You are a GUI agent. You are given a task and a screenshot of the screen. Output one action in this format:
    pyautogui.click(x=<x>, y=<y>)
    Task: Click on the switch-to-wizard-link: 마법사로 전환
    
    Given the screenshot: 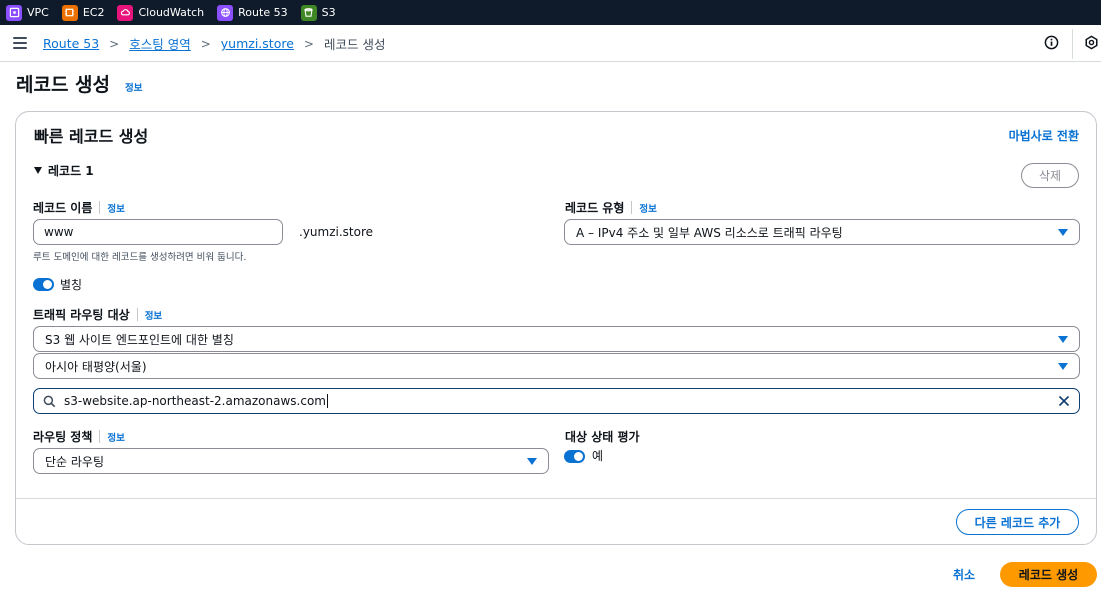 What is the action you would take?
    pyautogui.click(x=1044, y=135)
    